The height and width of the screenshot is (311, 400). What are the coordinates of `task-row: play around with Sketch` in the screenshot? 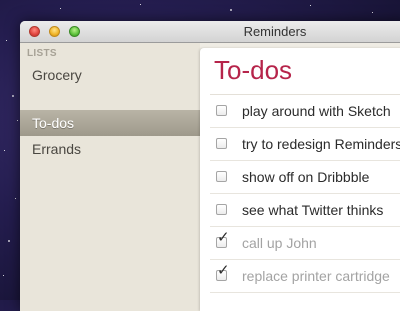 It's located at (300, 111).